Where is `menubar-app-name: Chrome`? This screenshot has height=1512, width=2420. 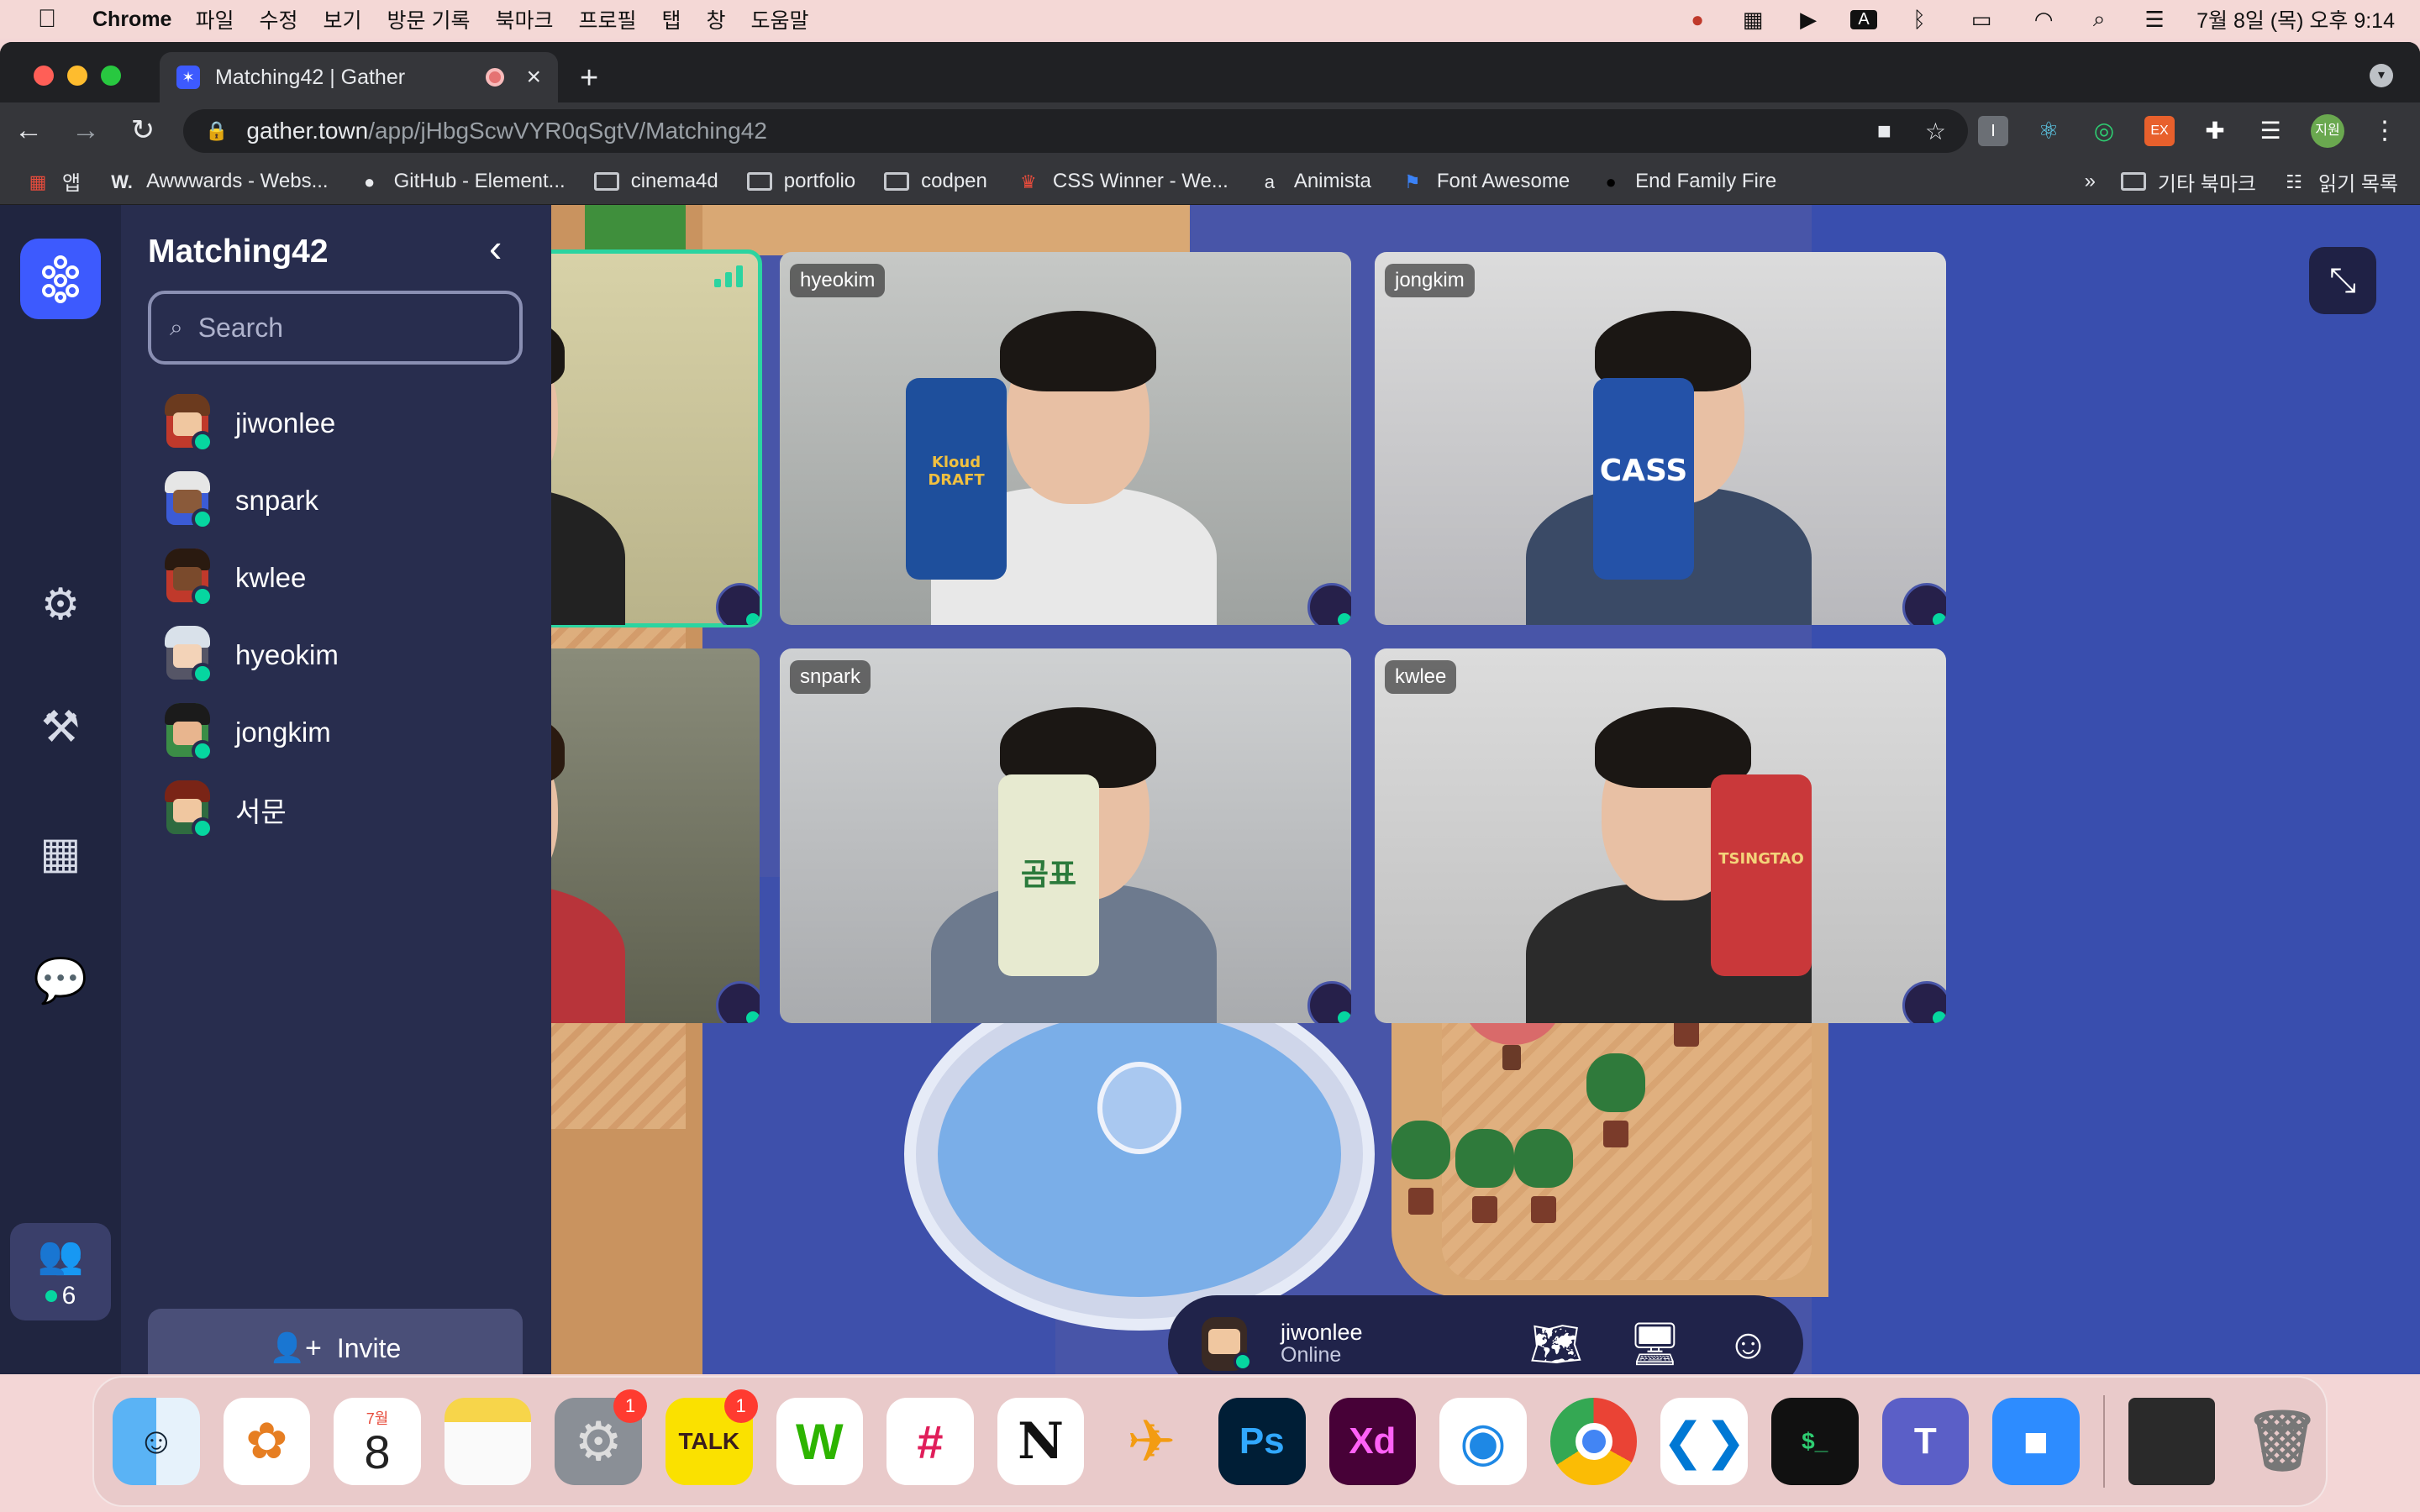
menubar-app-name: Chrome is located at coordinates (131, 20).